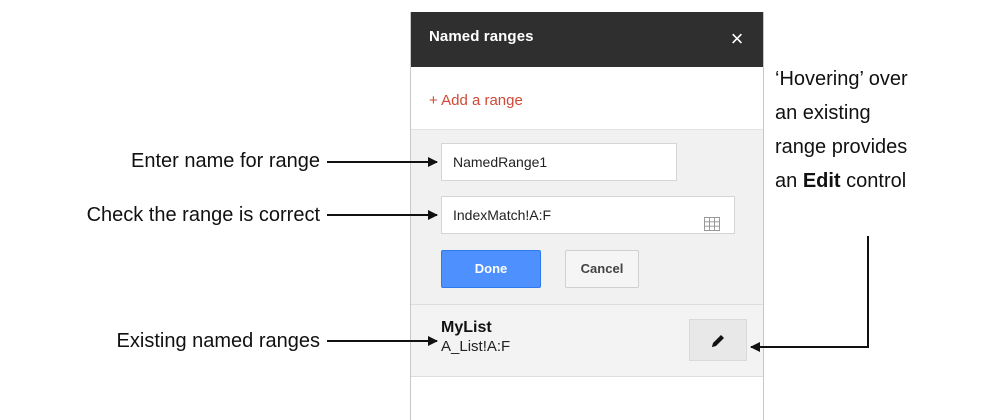  I want to click on arrow-edit-control, so click(809, 294).